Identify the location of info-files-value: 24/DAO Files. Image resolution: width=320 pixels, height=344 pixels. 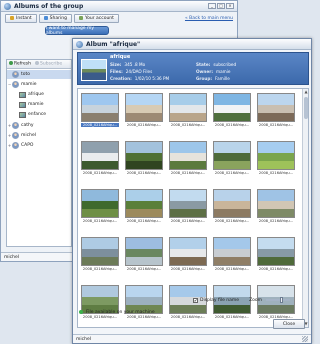
(139, 71).